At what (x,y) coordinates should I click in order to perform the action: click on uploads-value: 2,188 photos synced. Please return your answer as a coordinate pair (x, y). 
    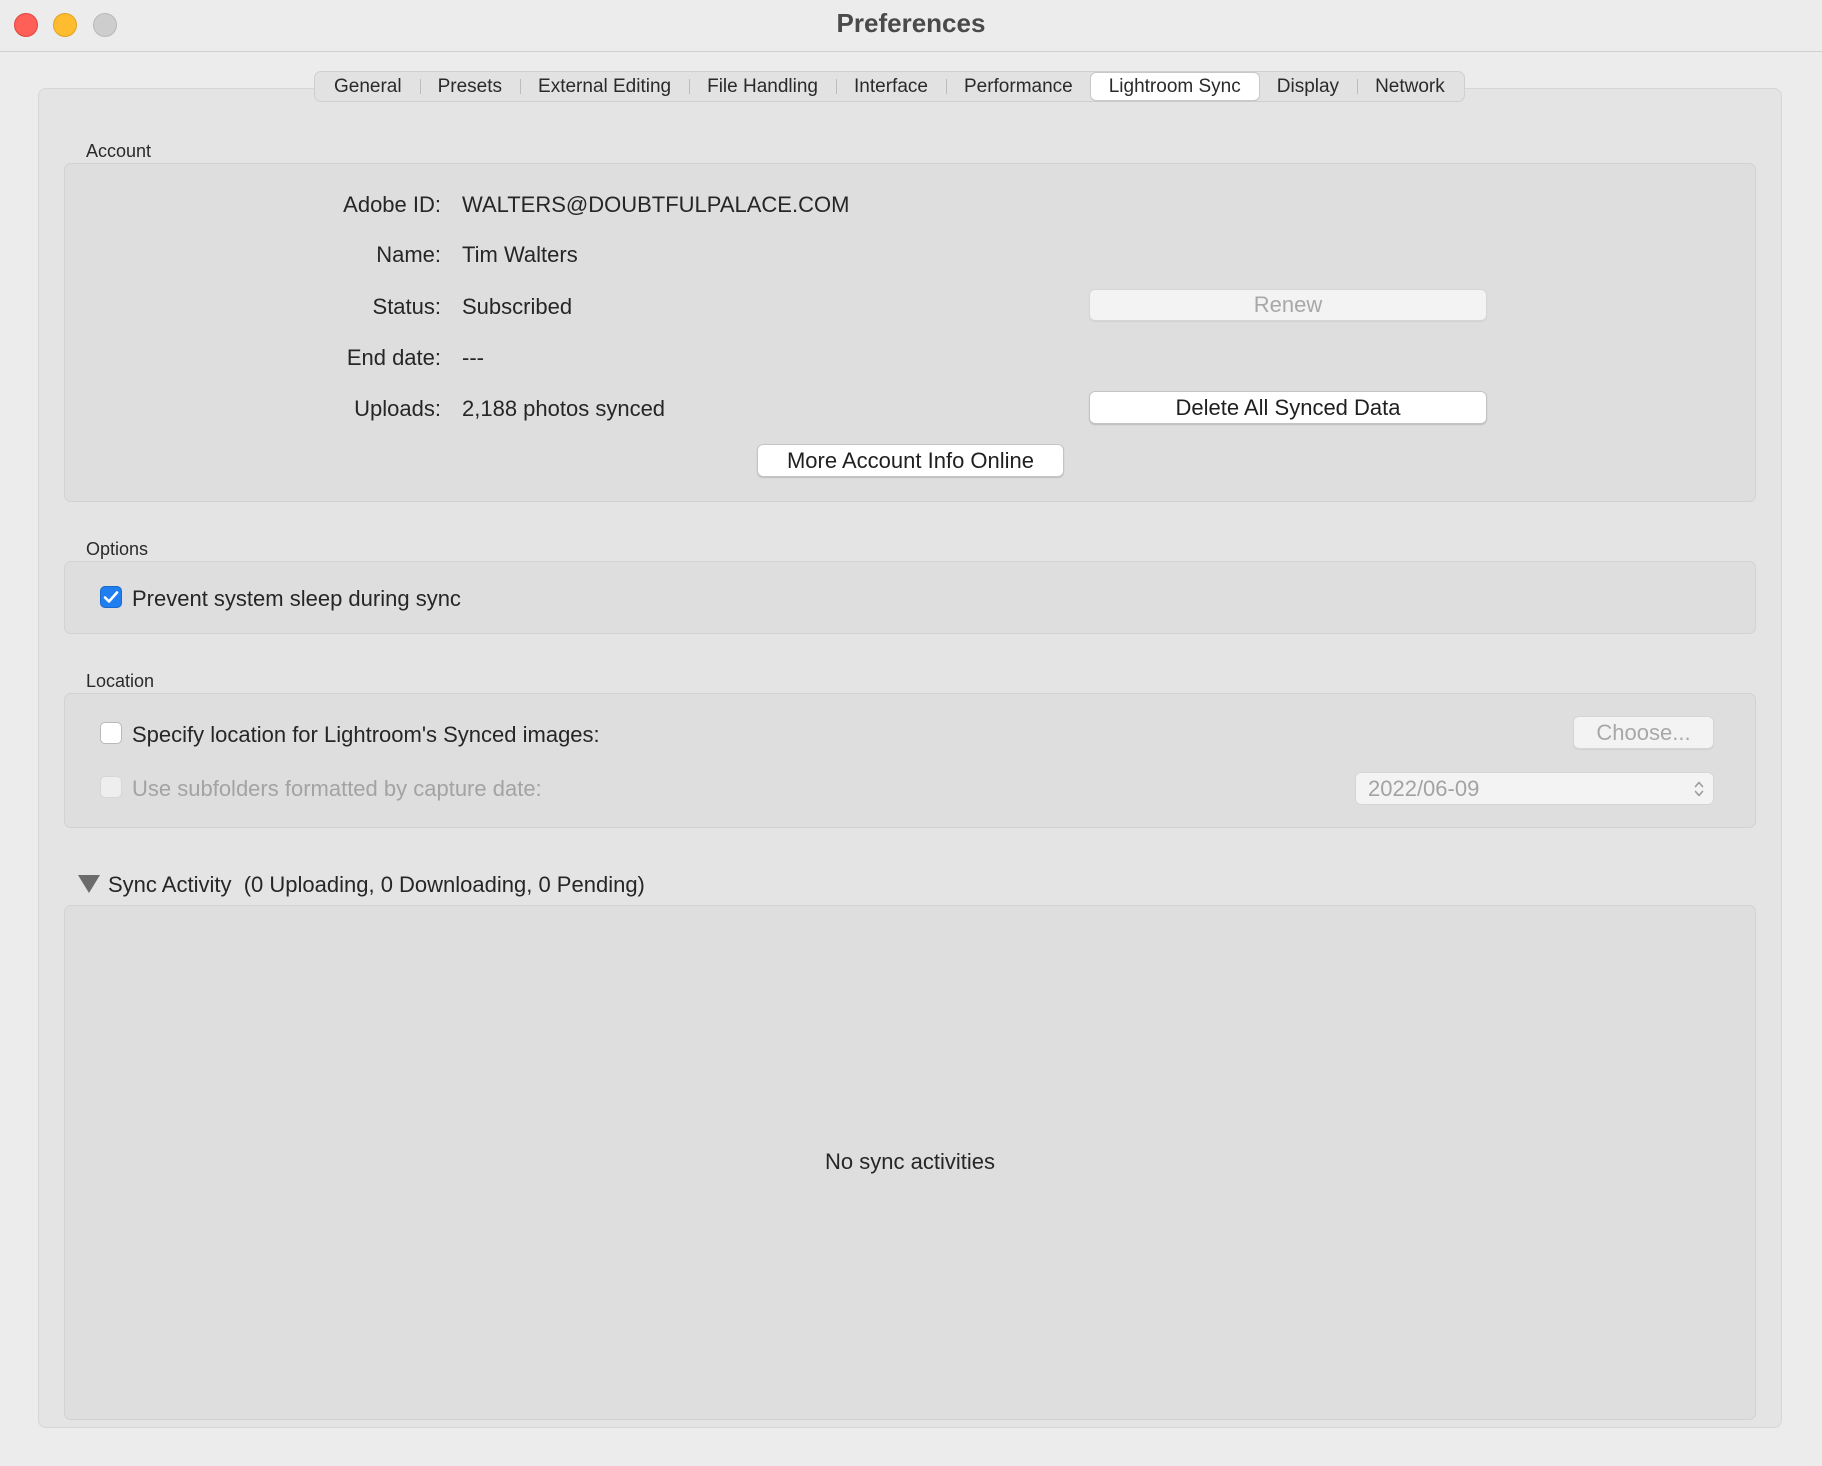
    Looking at the image, I should click on (564, 408).